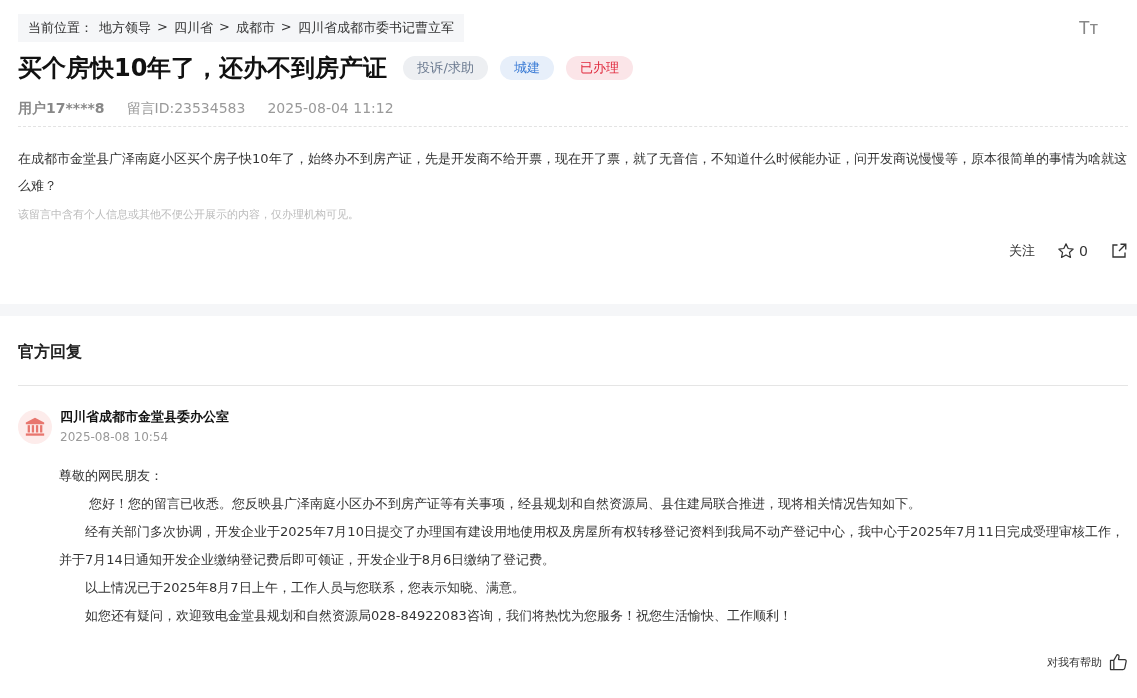  I want to click on reply-time: 2025-08-08 10:54, so click(115, 437).